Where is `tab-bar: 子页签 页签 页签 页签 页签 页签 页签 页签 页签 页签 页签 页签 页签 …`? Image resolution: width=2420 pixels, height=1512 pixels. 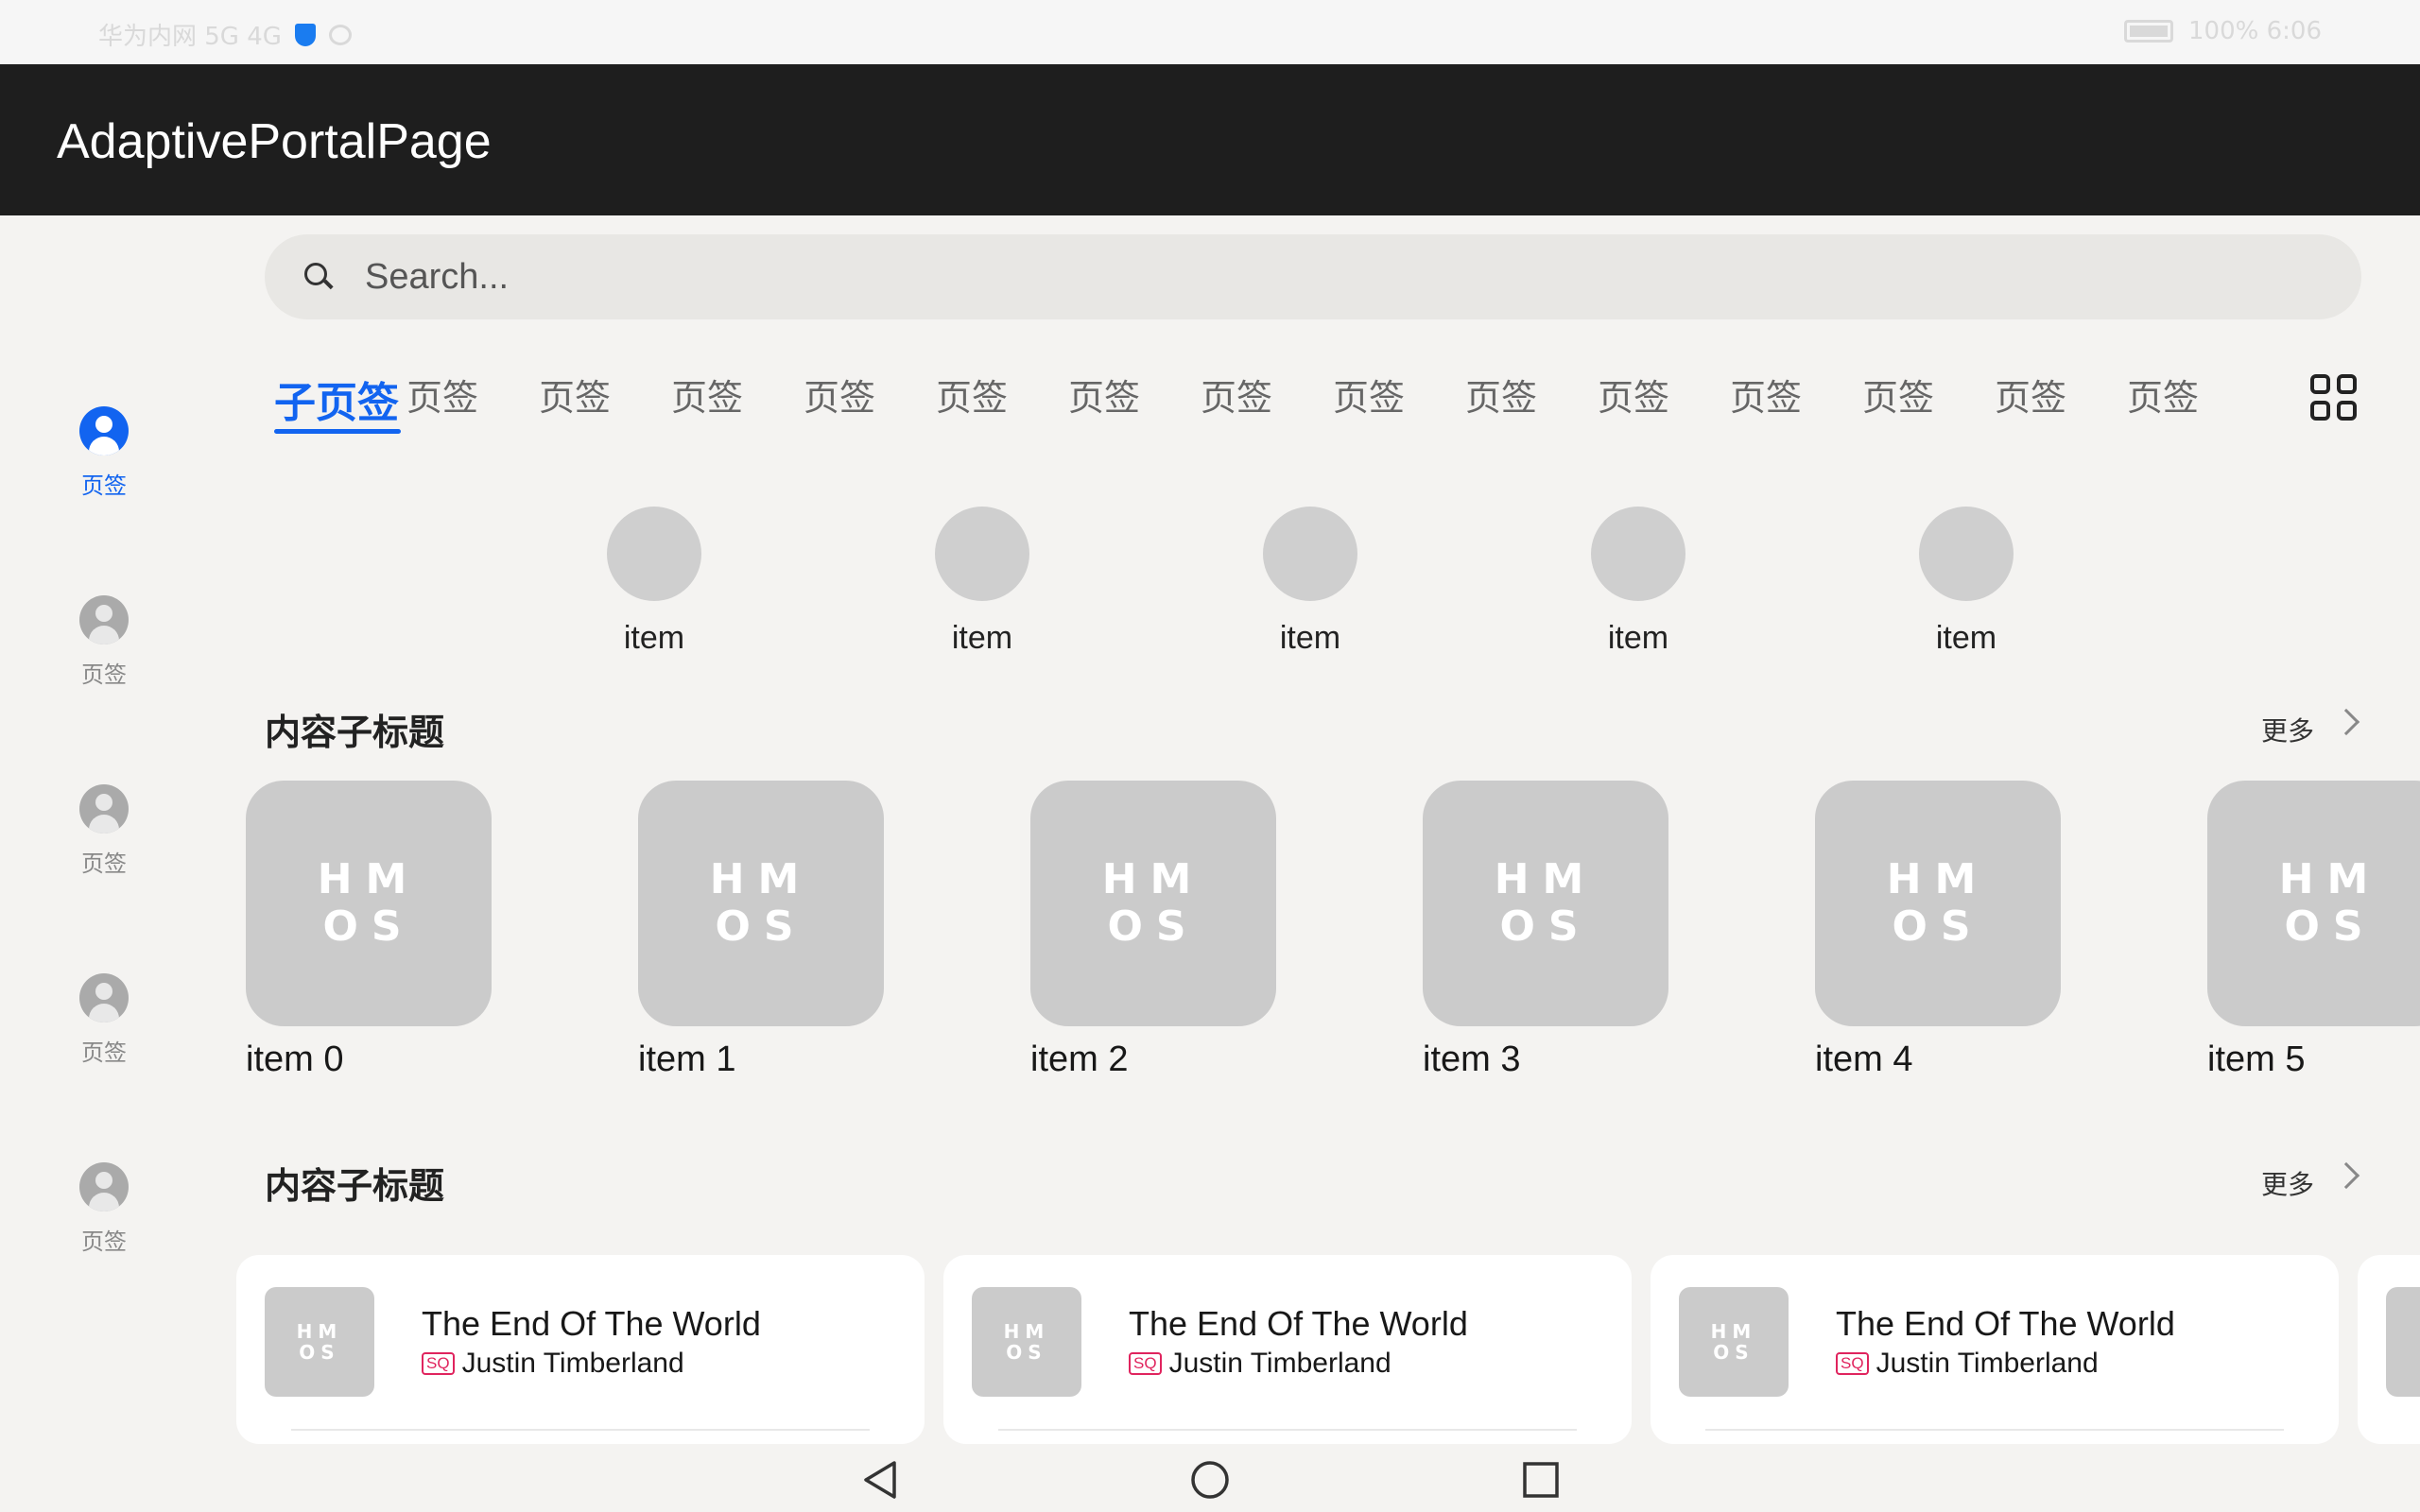
tab-bar: 子页签 页签 页签 页签 页签 页签 页签 页签 页签 页签 页签 页签 页签 … is located at coordinates (1267, 406).